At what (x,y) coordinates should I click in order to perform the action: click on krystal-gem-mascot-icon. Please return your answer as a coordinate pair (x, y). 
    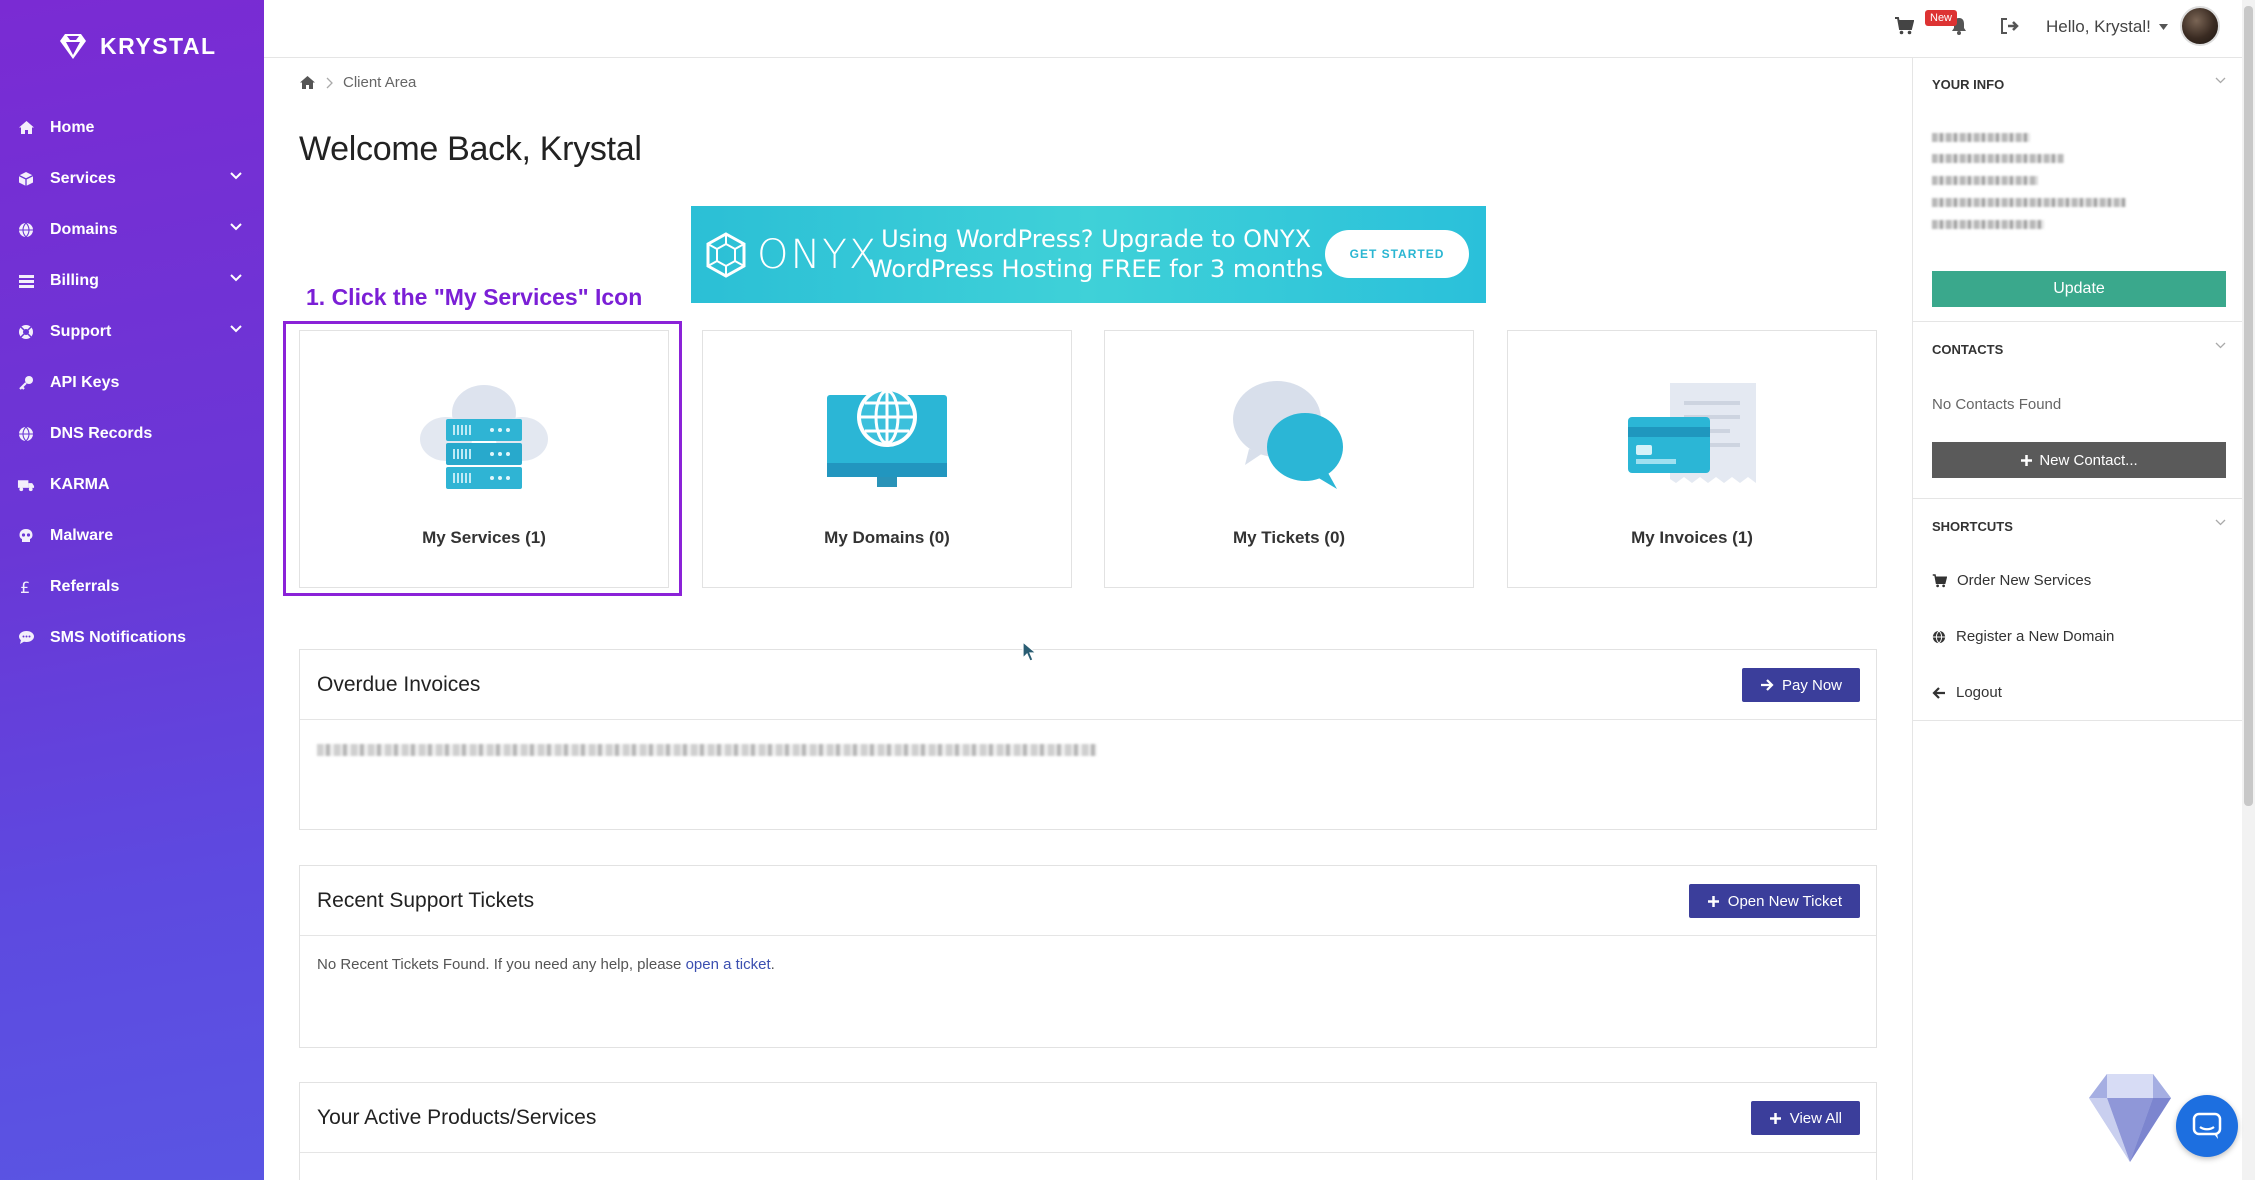
    Looking at the image, I should click on (2130, 1118).